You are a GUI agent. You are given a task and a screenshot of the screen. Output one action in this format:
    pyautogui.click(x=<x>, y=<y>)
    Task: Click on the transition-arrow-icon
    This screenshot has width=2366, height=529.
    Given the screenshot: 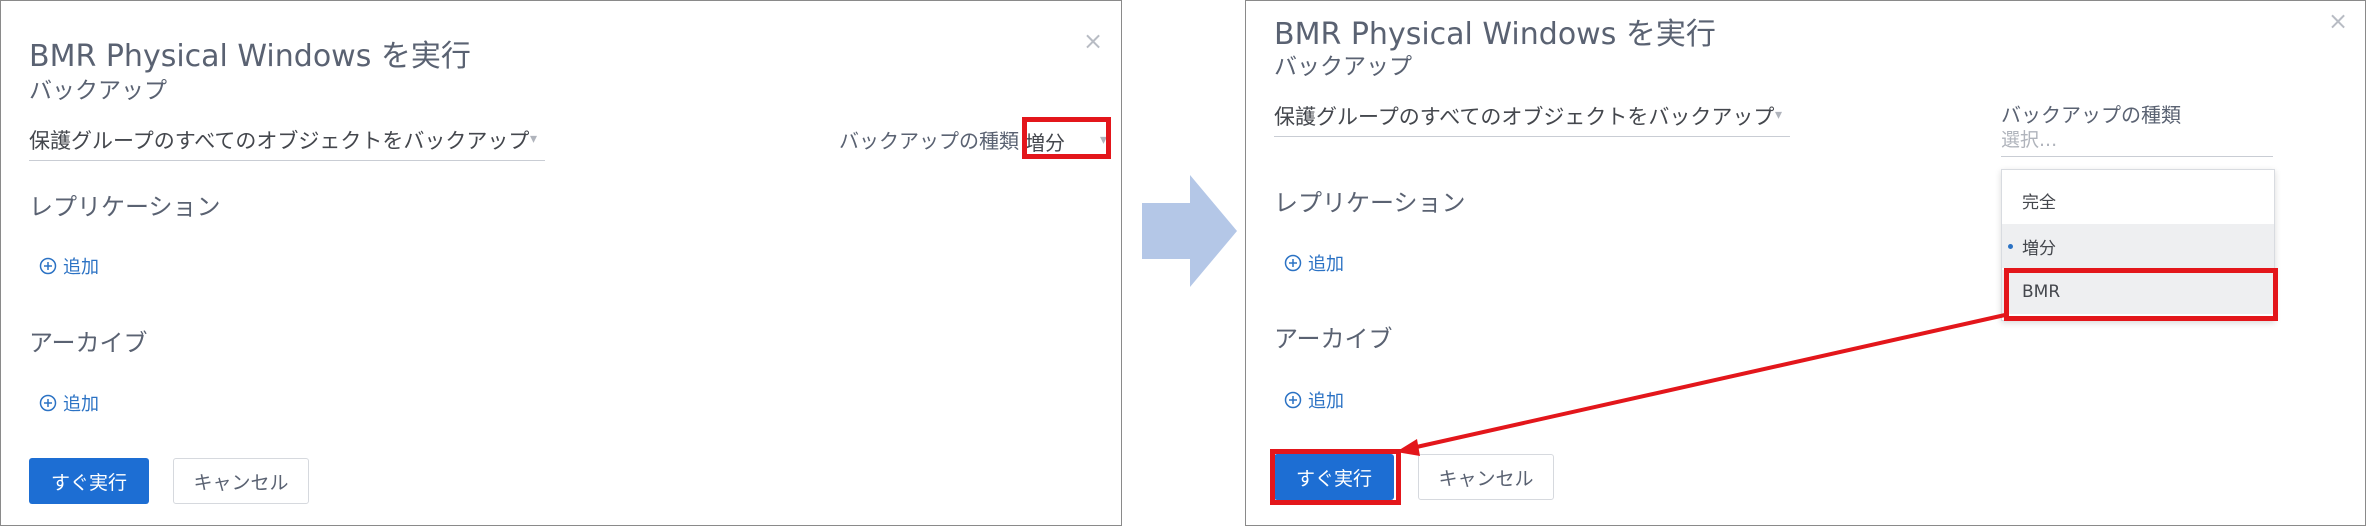 What is the action you would take?
    pyautogui.click(x=1189, y=231)
    